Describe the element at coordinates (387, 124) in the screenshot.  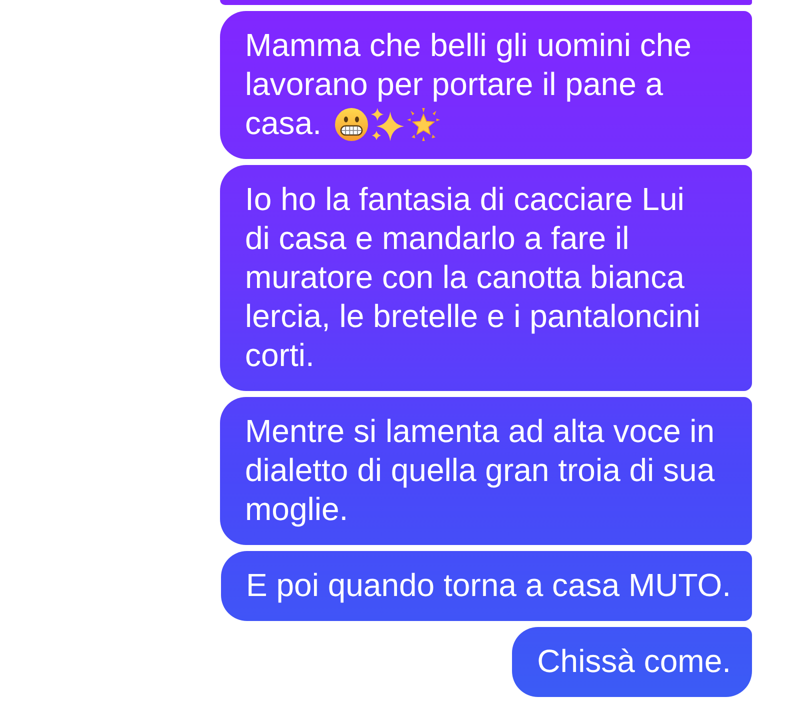
I see `sparkles-icon` at that location.